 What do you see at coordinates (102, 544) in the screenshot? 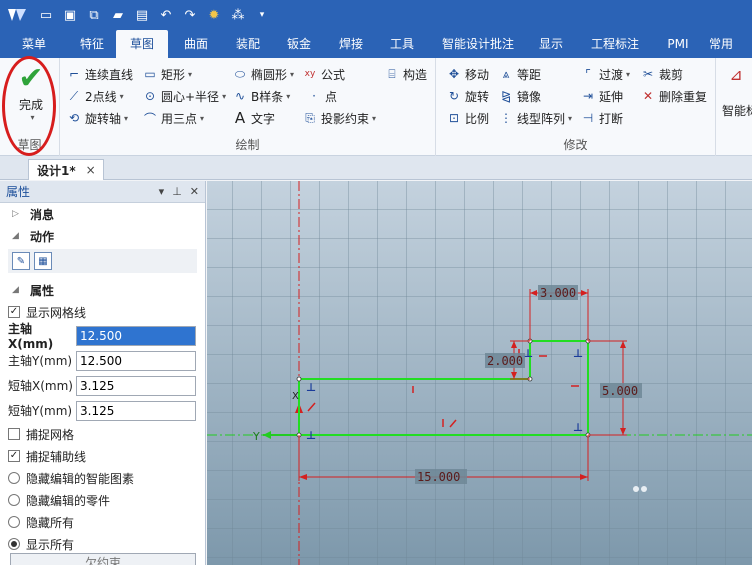
I see `show-all-row: 显示所有` at bounding box center [102, 544].